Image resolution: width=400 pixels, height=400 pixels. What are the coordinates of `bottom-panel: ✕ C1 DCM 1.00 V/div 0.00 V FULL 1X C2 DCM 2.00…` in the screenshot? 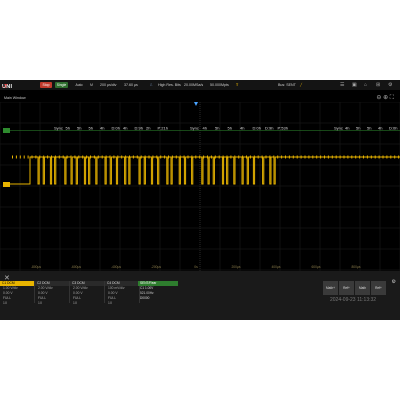 It's located at (200, 295).